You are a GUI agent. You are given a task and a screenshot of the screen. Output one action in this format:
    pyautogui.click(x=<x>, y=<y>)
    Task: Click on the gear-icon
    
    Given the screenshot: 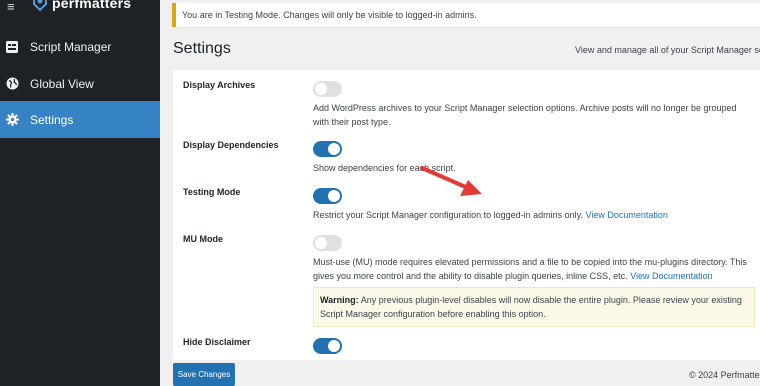 What is the action you would take?
    pyautogui.click(x=12, y=120)
    